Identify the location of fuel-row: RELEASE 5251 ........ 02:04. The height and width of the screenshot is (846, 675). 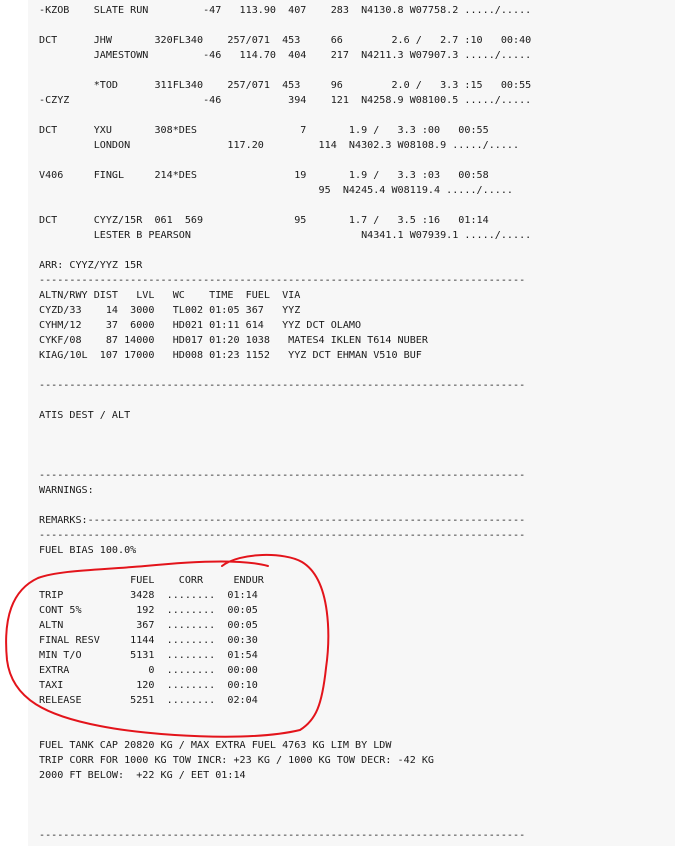
(148, 700).